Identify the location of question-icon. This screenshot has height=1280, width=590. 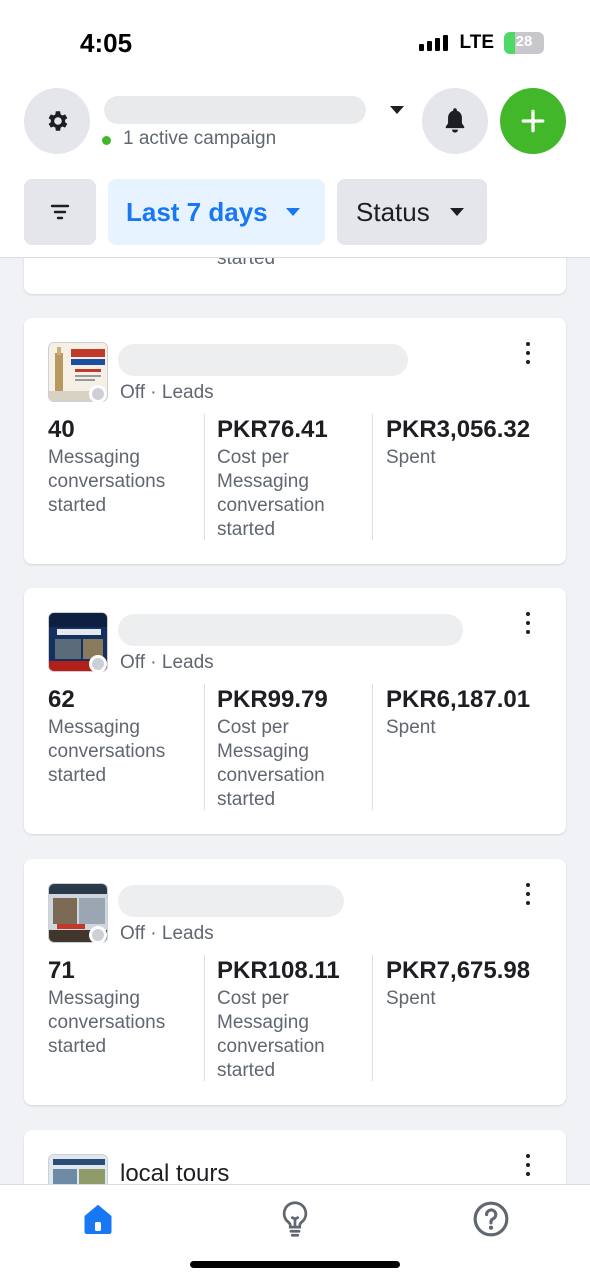
(491, 1219).